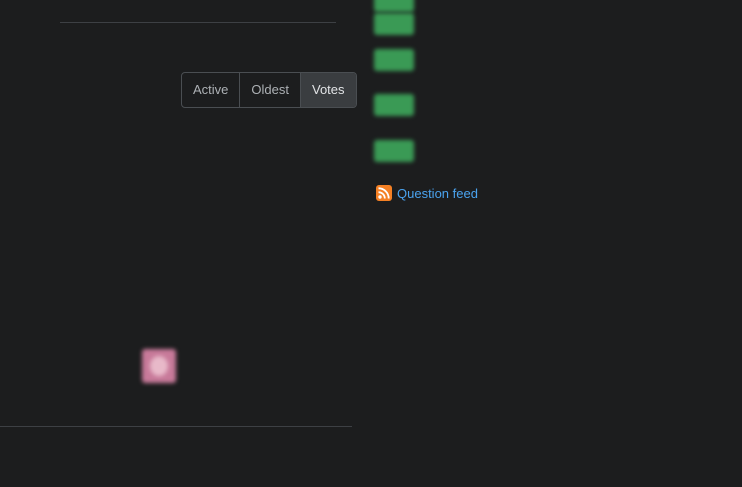 This screenshot has width=742, height=487. I want to click on question-feed-link: Question feed, so click(427, 193).